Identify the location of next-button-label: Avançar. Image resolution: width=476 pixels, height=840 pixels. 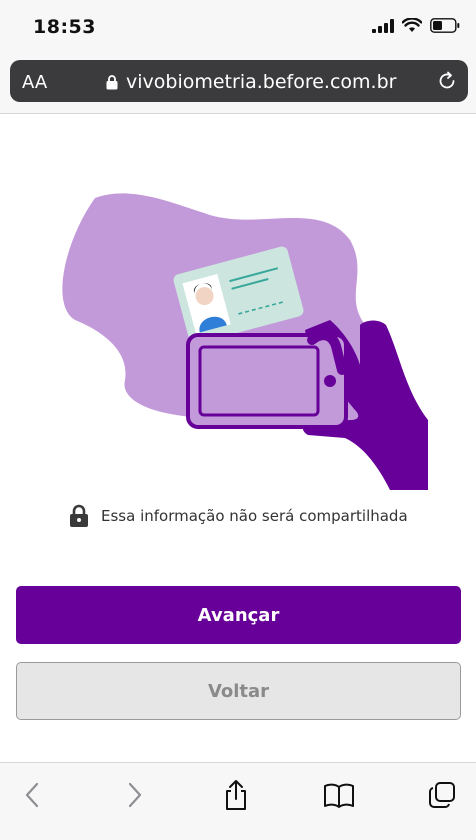
(238, 615).